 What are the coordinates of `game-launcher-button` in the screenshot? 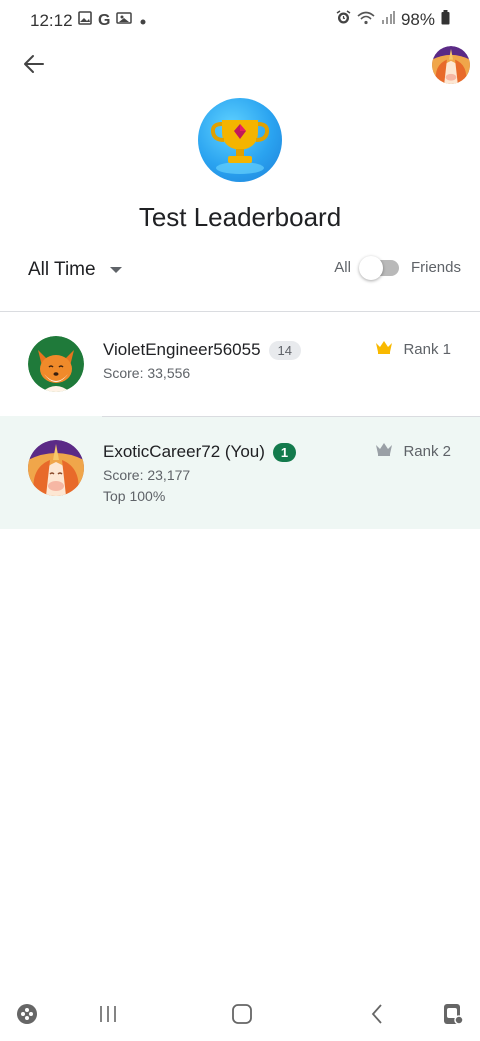 It's located at (27, 1016).